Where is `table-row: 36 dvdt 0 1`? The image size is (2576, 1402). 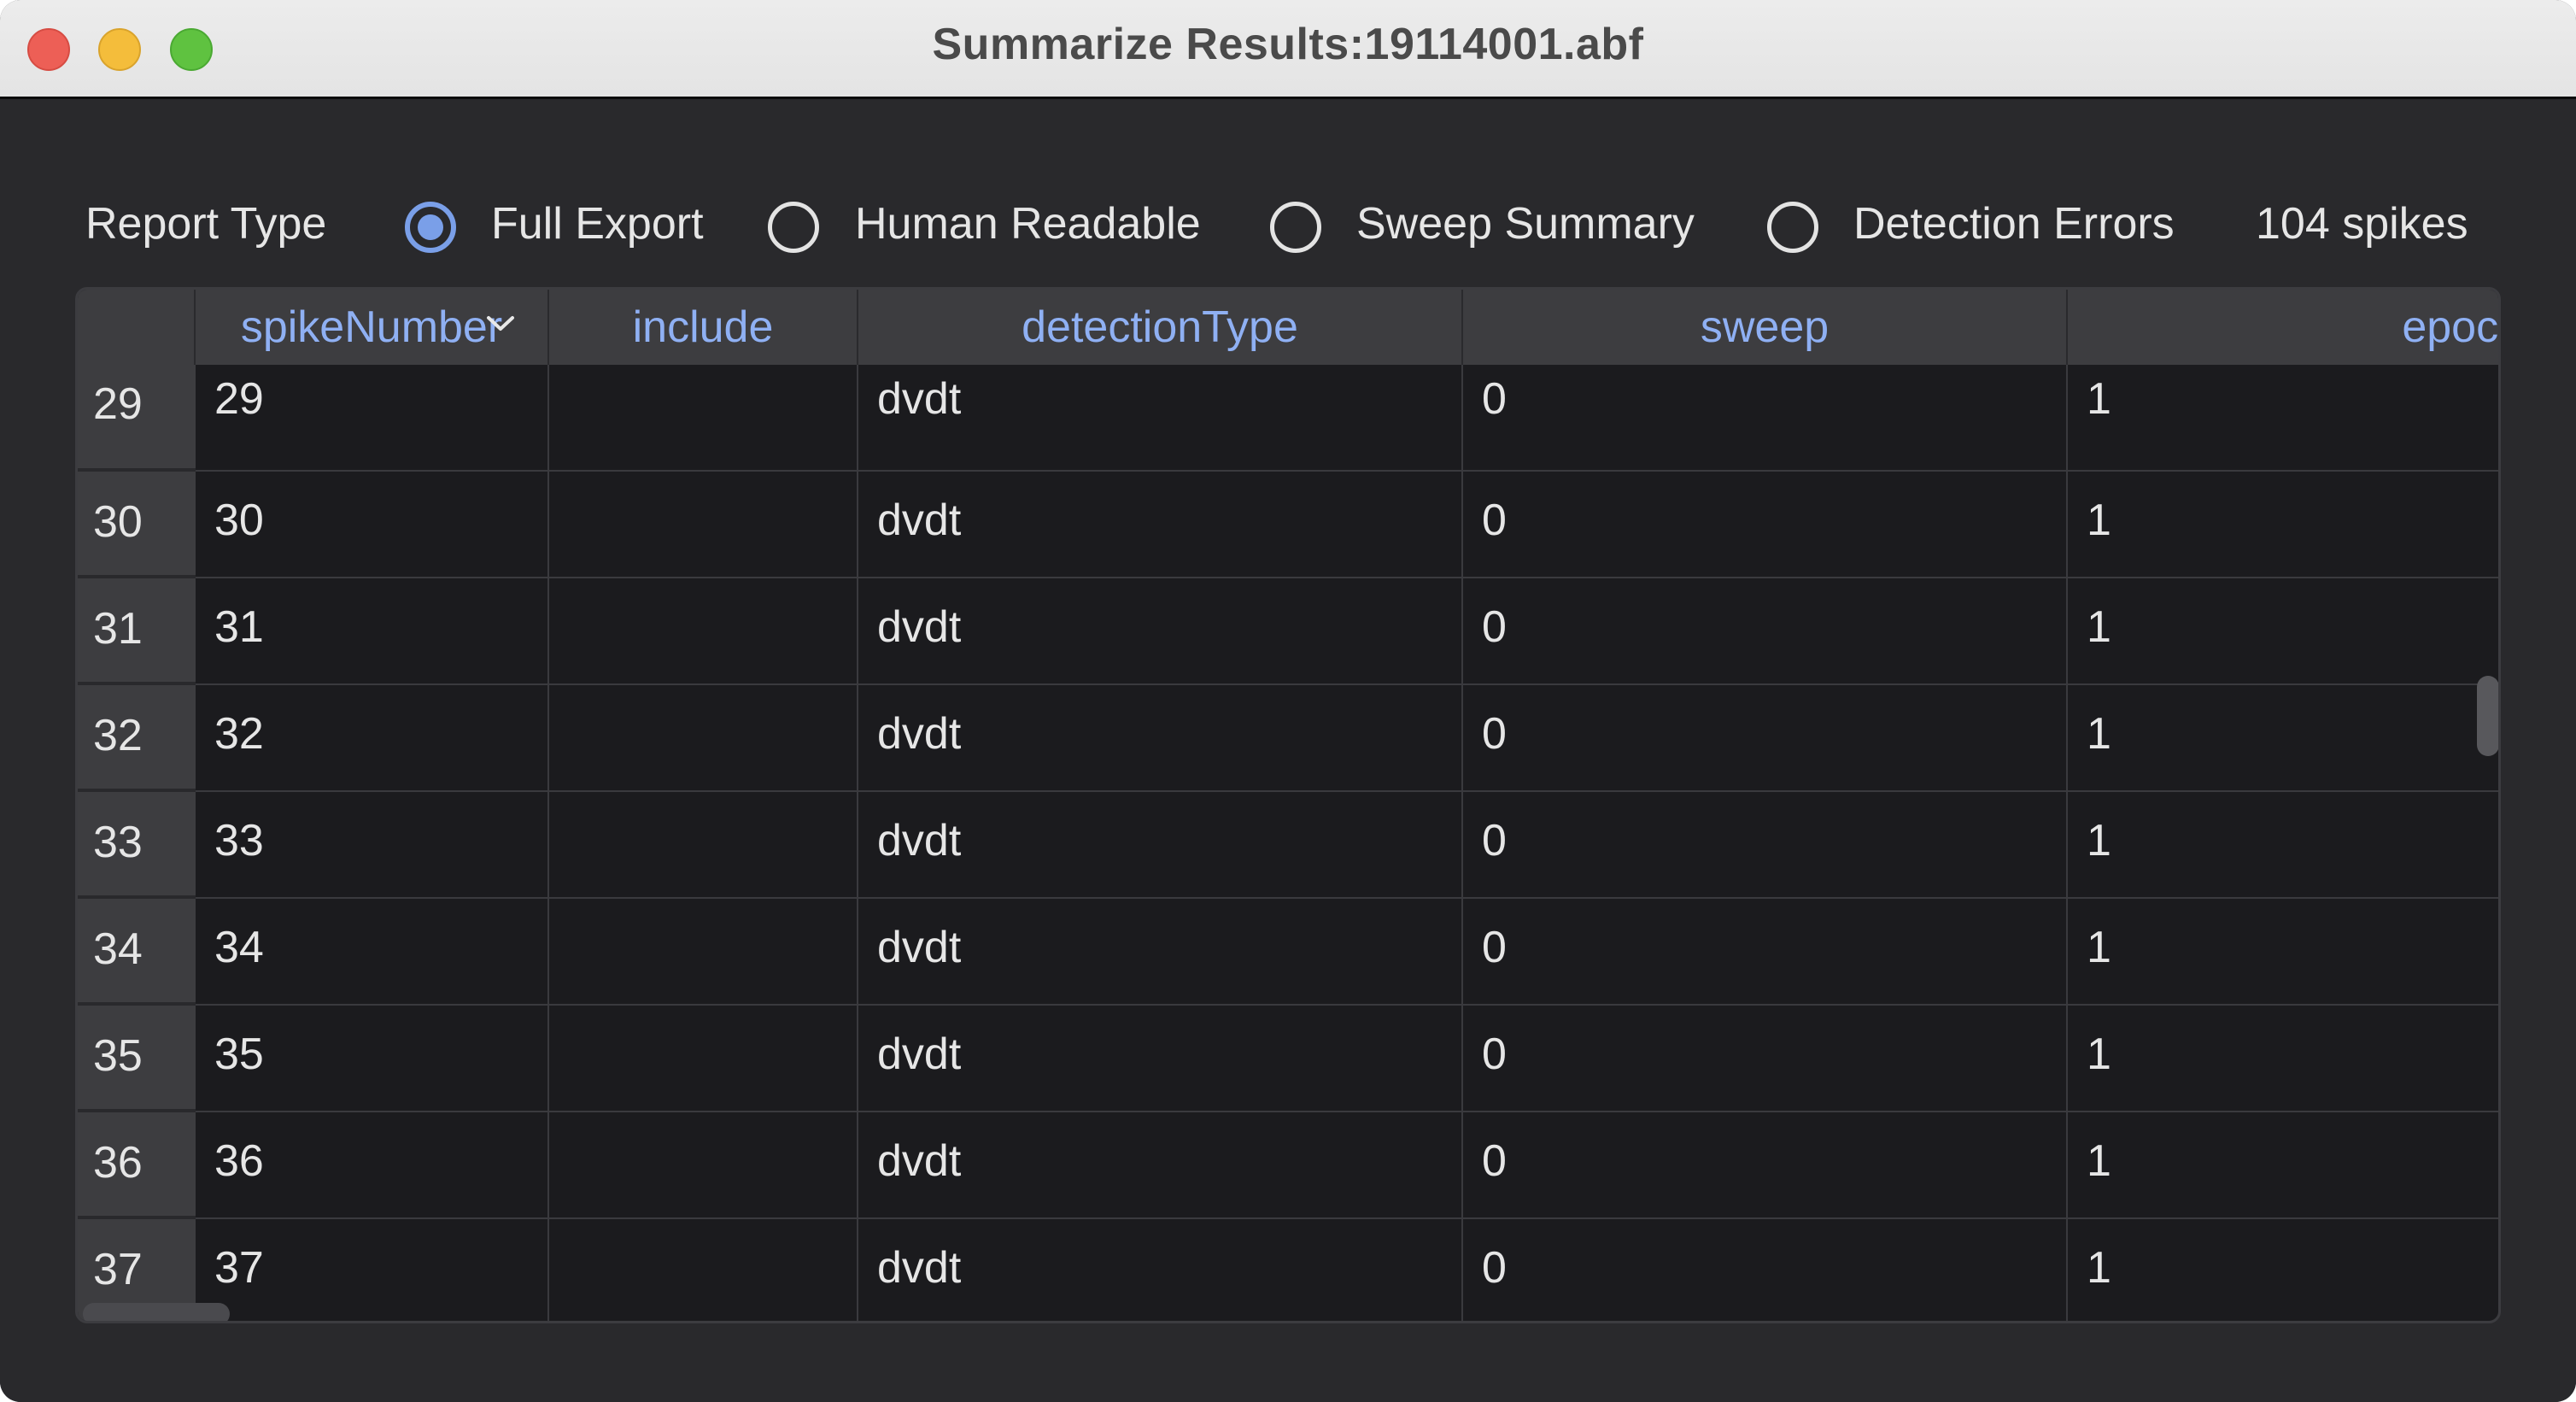 table-row: 36 dvdt 0 1 is located at coordinates (1347, 1165).